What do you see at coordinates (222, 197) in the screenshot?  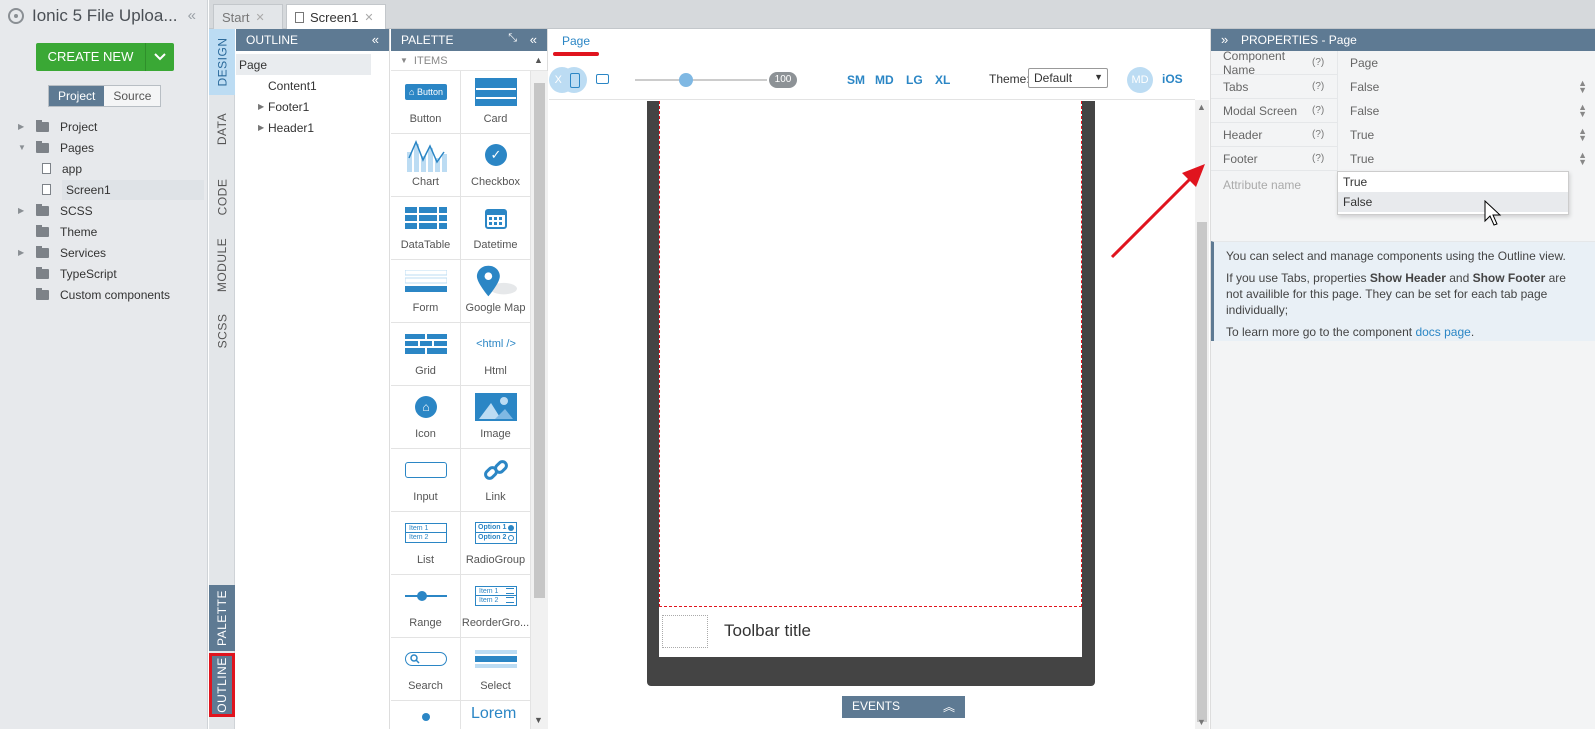 I see `vtab-code: CODE` at bounding box center [222, 197].